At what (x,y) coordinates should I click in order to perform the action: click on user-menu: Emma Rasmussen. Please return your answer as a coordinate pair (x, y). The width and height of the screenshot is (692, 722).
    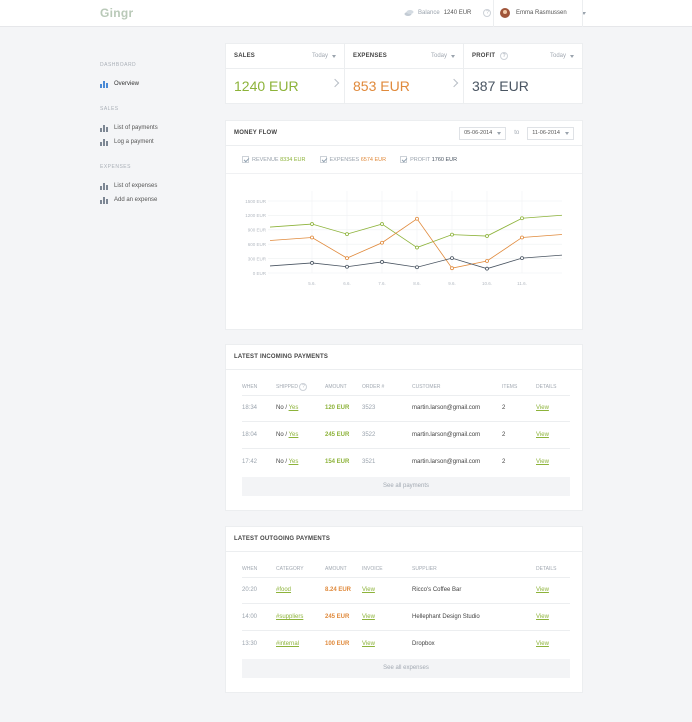
    Looking at the image, I should click on (543, 13).